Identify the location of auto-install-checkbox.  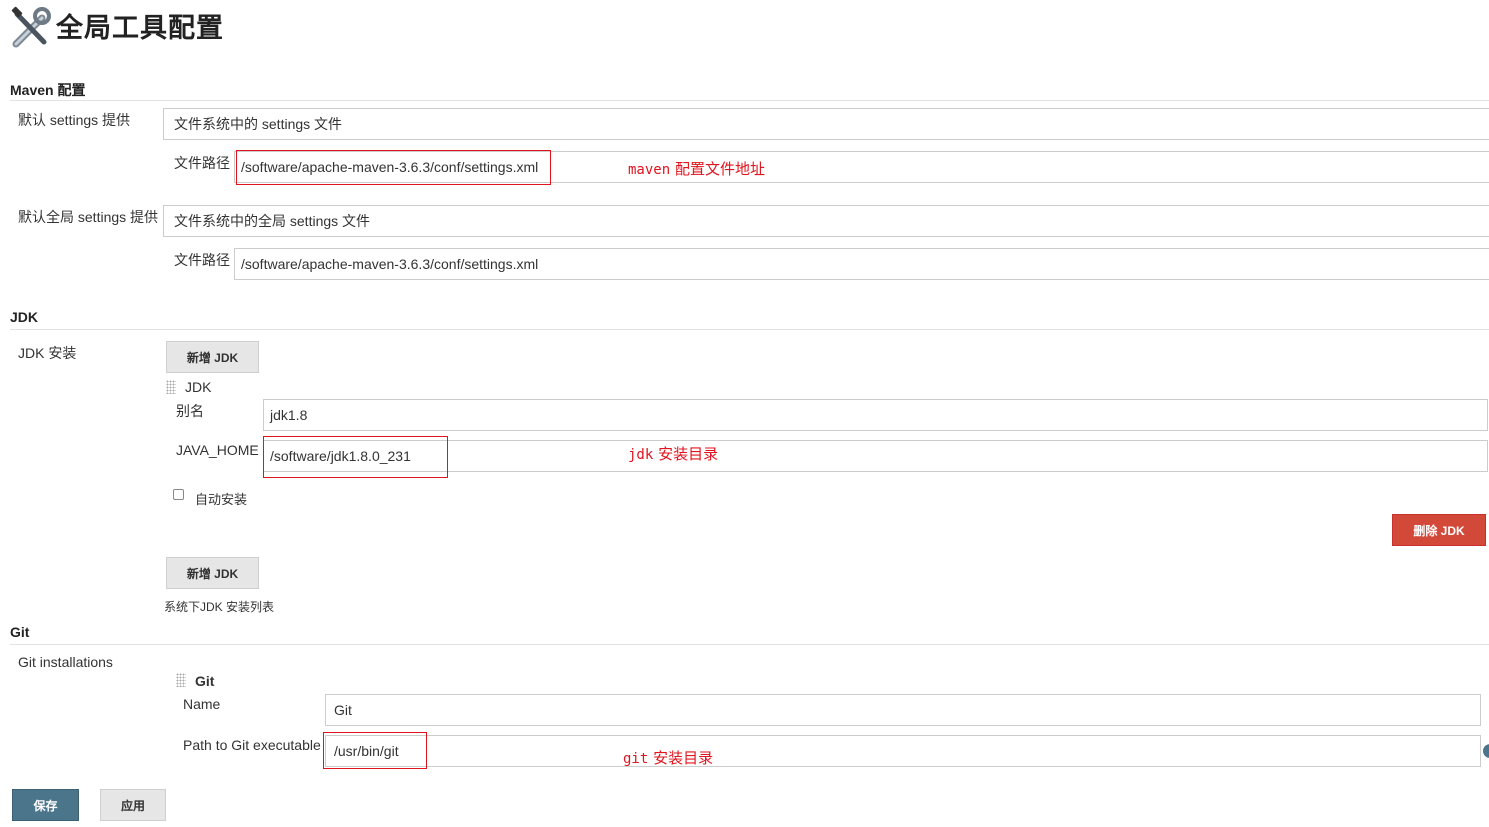
(178, 494).